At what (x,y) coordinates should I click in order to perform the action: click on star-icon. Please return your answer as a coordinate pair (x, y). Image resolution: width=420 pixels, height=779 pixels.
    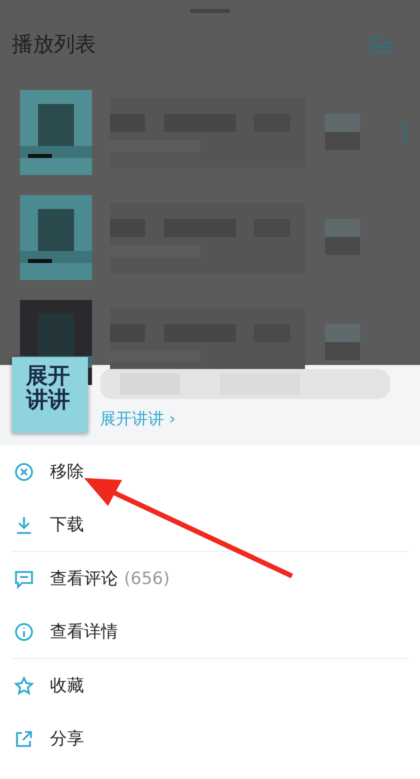
    Looking at the image, I should click on (24, 686).